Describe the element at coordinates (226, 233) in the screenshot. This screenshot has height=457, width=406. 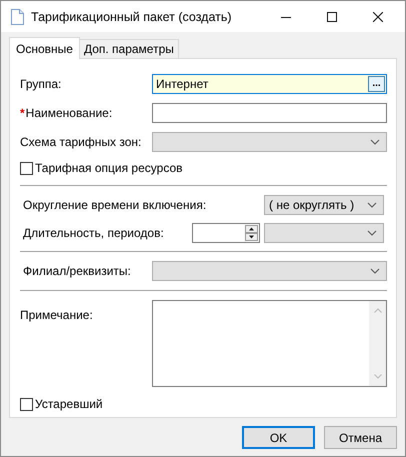
I see `duration-spinbox` at that location.